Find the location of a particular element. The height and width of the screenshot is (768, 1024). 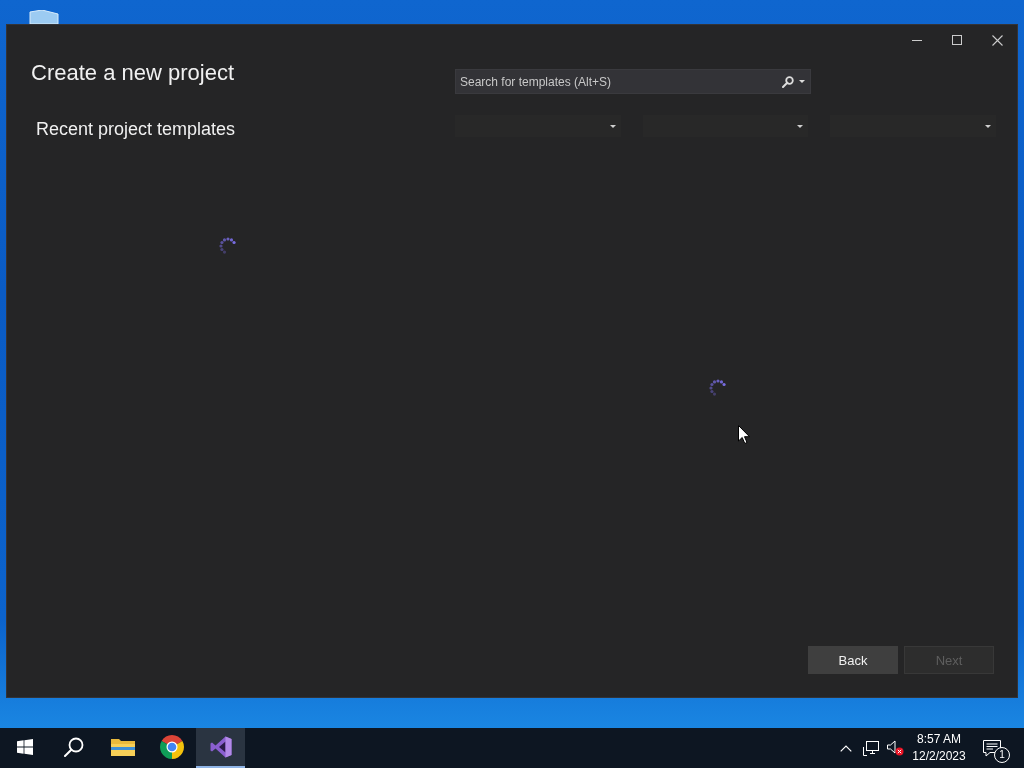

back-button: Back is located at coordinates (853, 660).